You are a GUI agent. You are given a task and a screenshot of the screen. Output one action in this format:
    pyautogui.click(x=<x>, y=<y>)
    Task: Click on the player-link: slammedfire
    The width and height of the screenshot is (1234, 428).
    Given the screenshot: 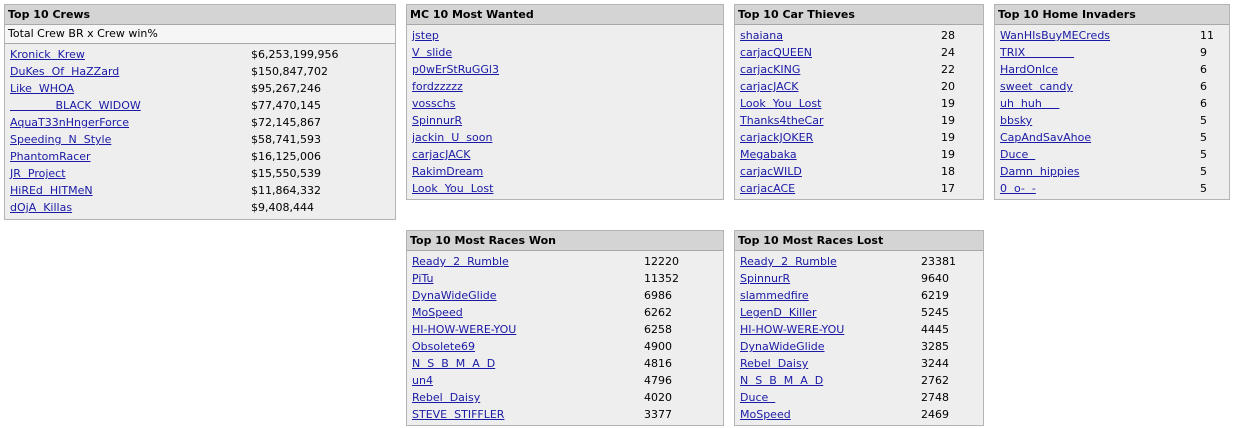 What is the action you would take?
    pyautogui.click(x=774, y=295)
    